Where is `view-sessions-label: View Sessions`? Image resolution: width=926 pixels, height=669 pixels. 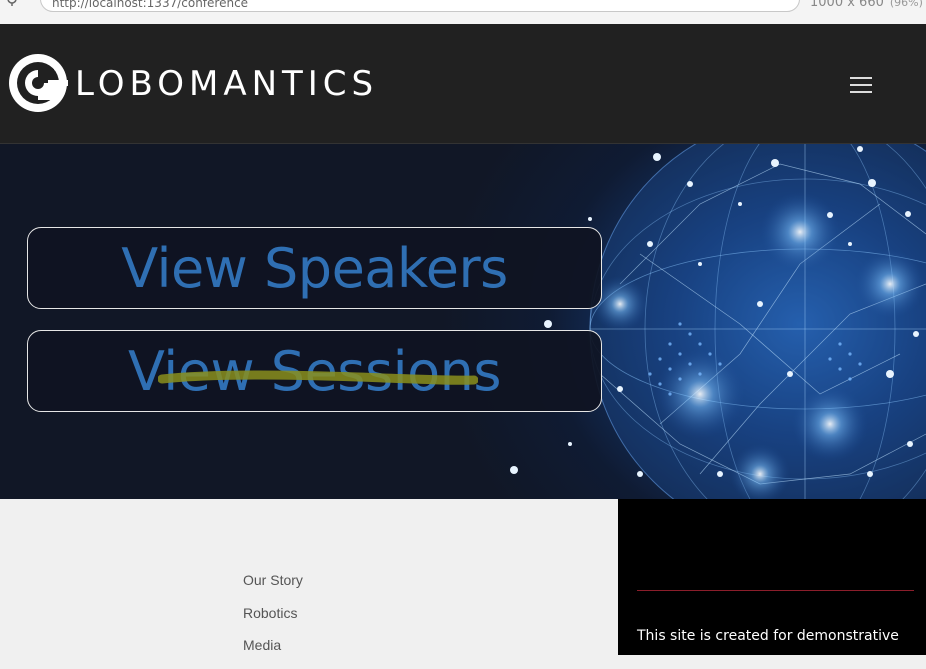
view-sessions-label: View Sessions is located at coordinates (314, 371).